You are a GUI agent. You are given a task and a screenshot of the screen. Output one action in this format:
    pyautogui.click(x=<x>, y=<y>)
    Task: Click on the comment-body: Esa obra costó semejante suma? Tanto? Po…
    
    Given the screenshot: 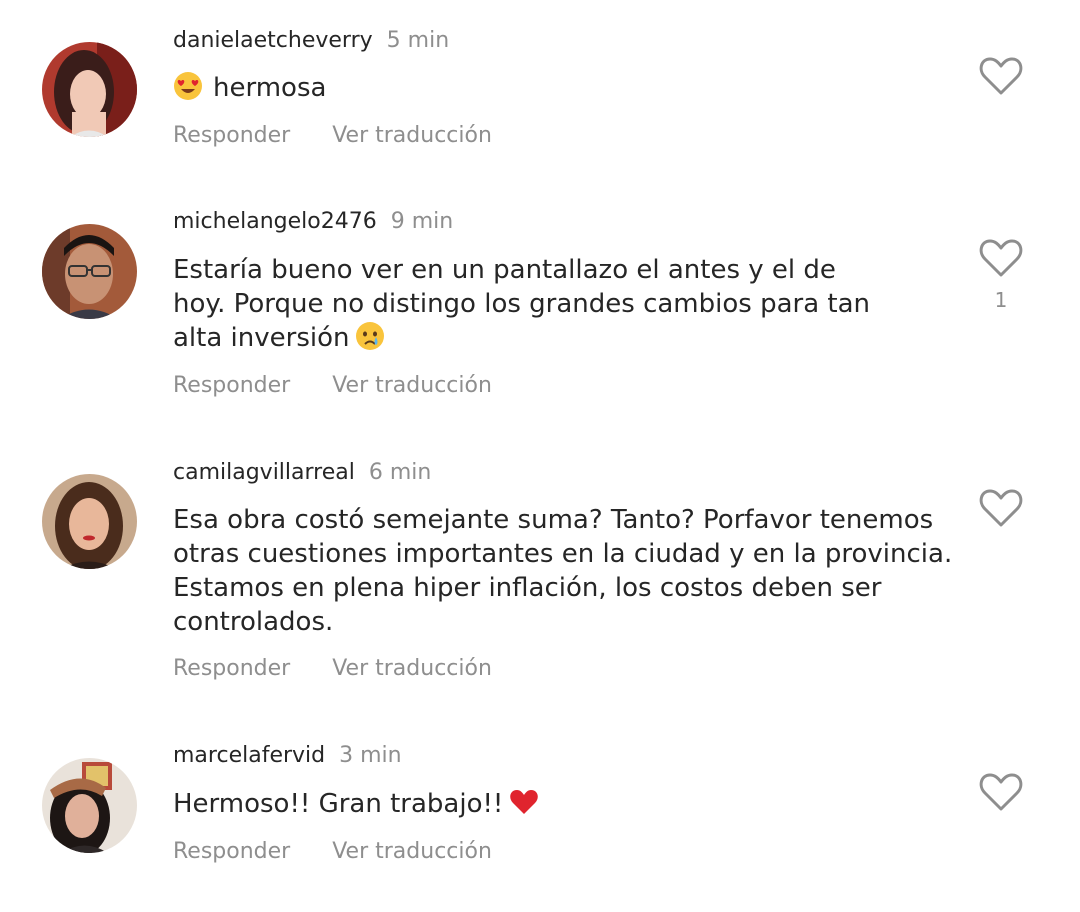 What is the action you would take?
    pyautogui.click(x=563, y=571)
    